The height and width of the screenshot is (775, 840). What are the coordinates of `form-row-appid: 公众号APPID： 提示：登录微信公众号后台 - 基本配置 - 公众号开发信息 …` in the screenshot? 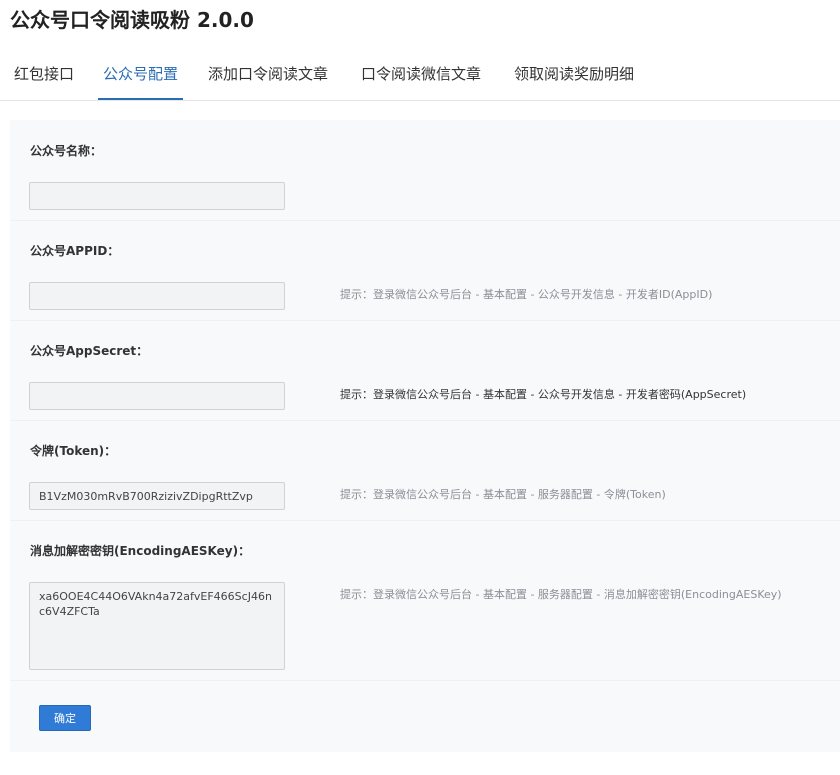 It's located at (425, 270).